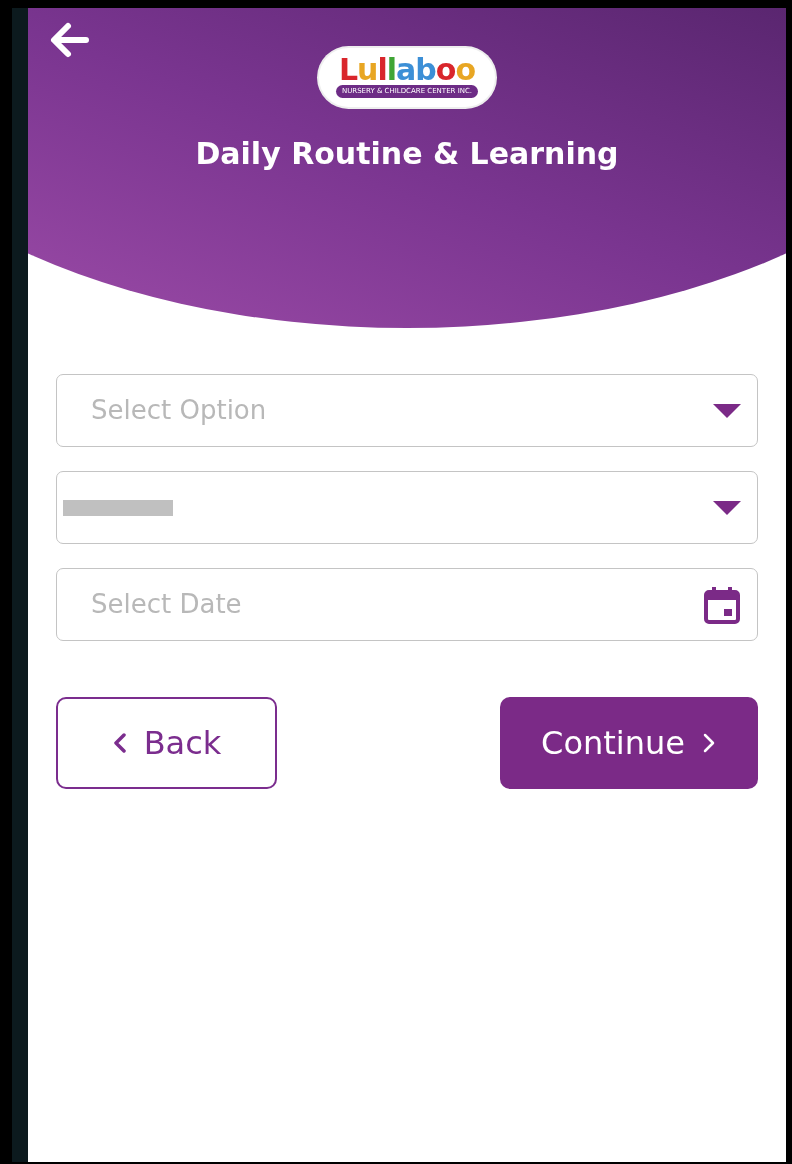  I want to click on page-title: Daily Routine & Learning, so click(407, 153).